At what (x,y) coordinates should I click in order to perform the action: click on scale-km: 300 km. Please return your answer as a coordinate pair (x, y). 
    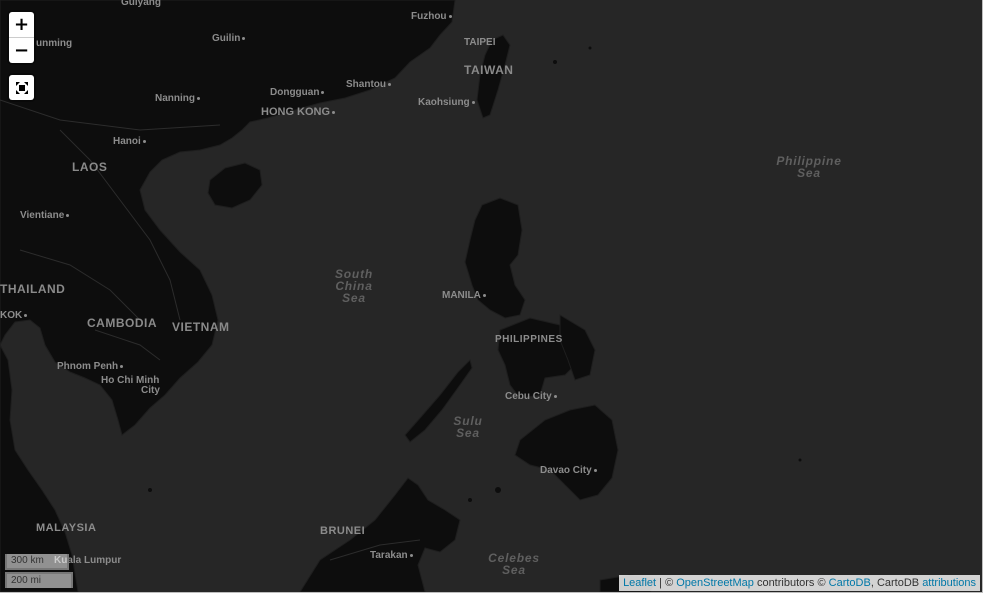
    Looking at the image, I should click on (37, 562).